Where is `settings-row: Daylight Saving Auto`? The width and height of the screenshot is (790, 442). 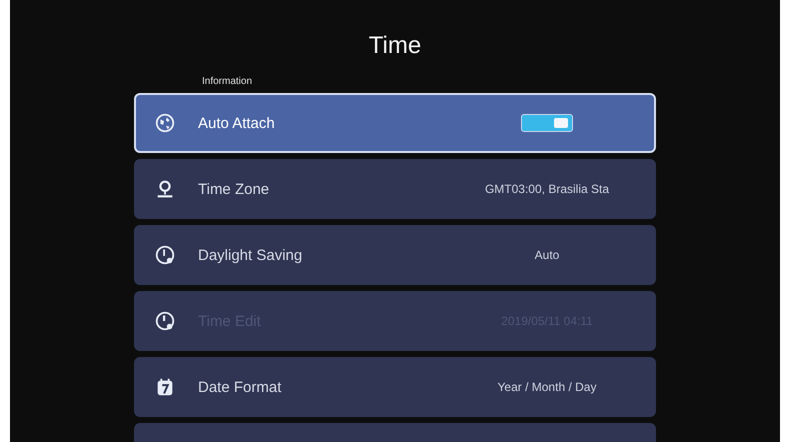 settings-row: Daylight Saving Auto is located at coordinates (395, 255).